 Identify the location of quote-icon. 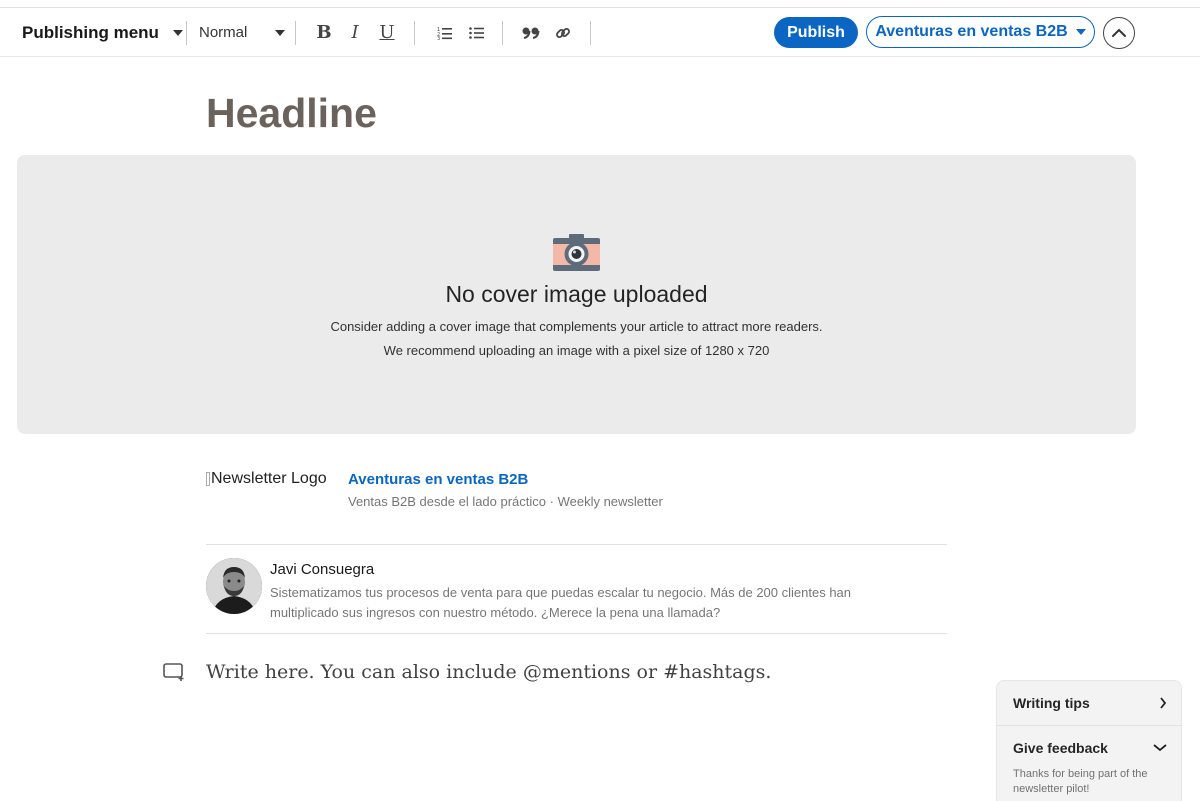
(531, 33).